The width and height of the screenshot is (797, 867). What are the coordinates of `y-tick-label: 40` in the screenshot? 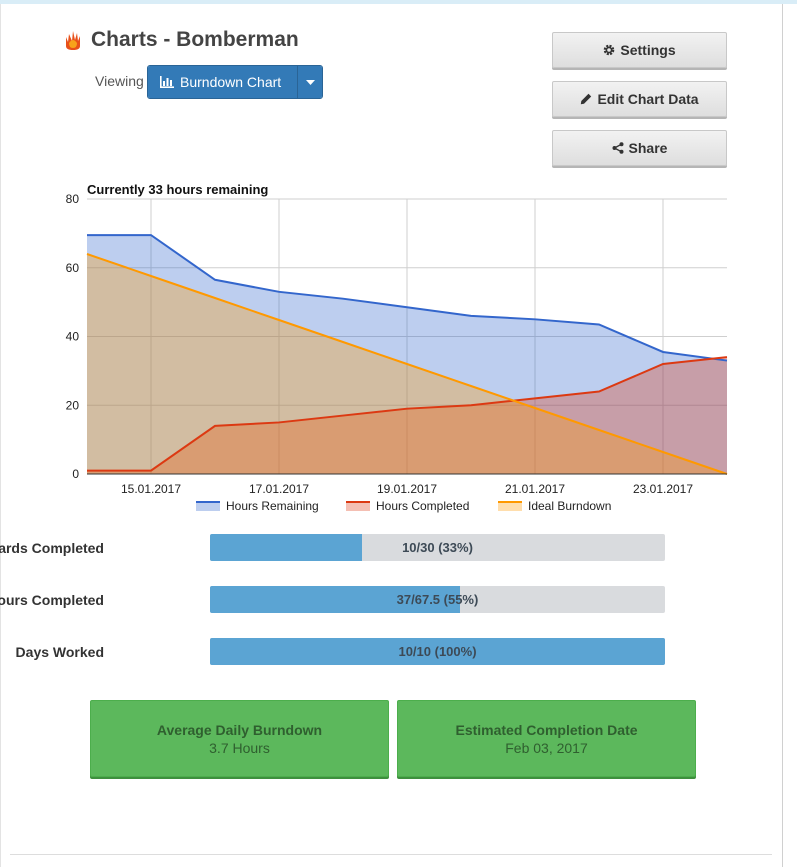 It's located at (73, 337).